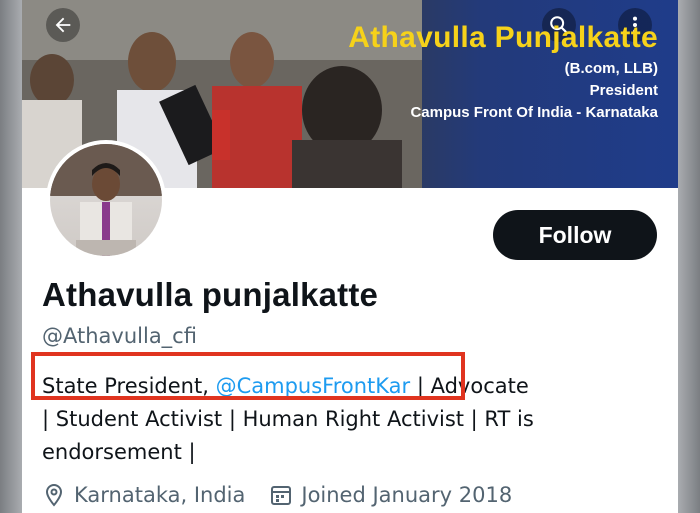 The height and width of the screenshot is (513, 700). Describe the element at coordinates (119, 452) in the screenshot. I see `bio-text-line3: endorsement |` at that location.